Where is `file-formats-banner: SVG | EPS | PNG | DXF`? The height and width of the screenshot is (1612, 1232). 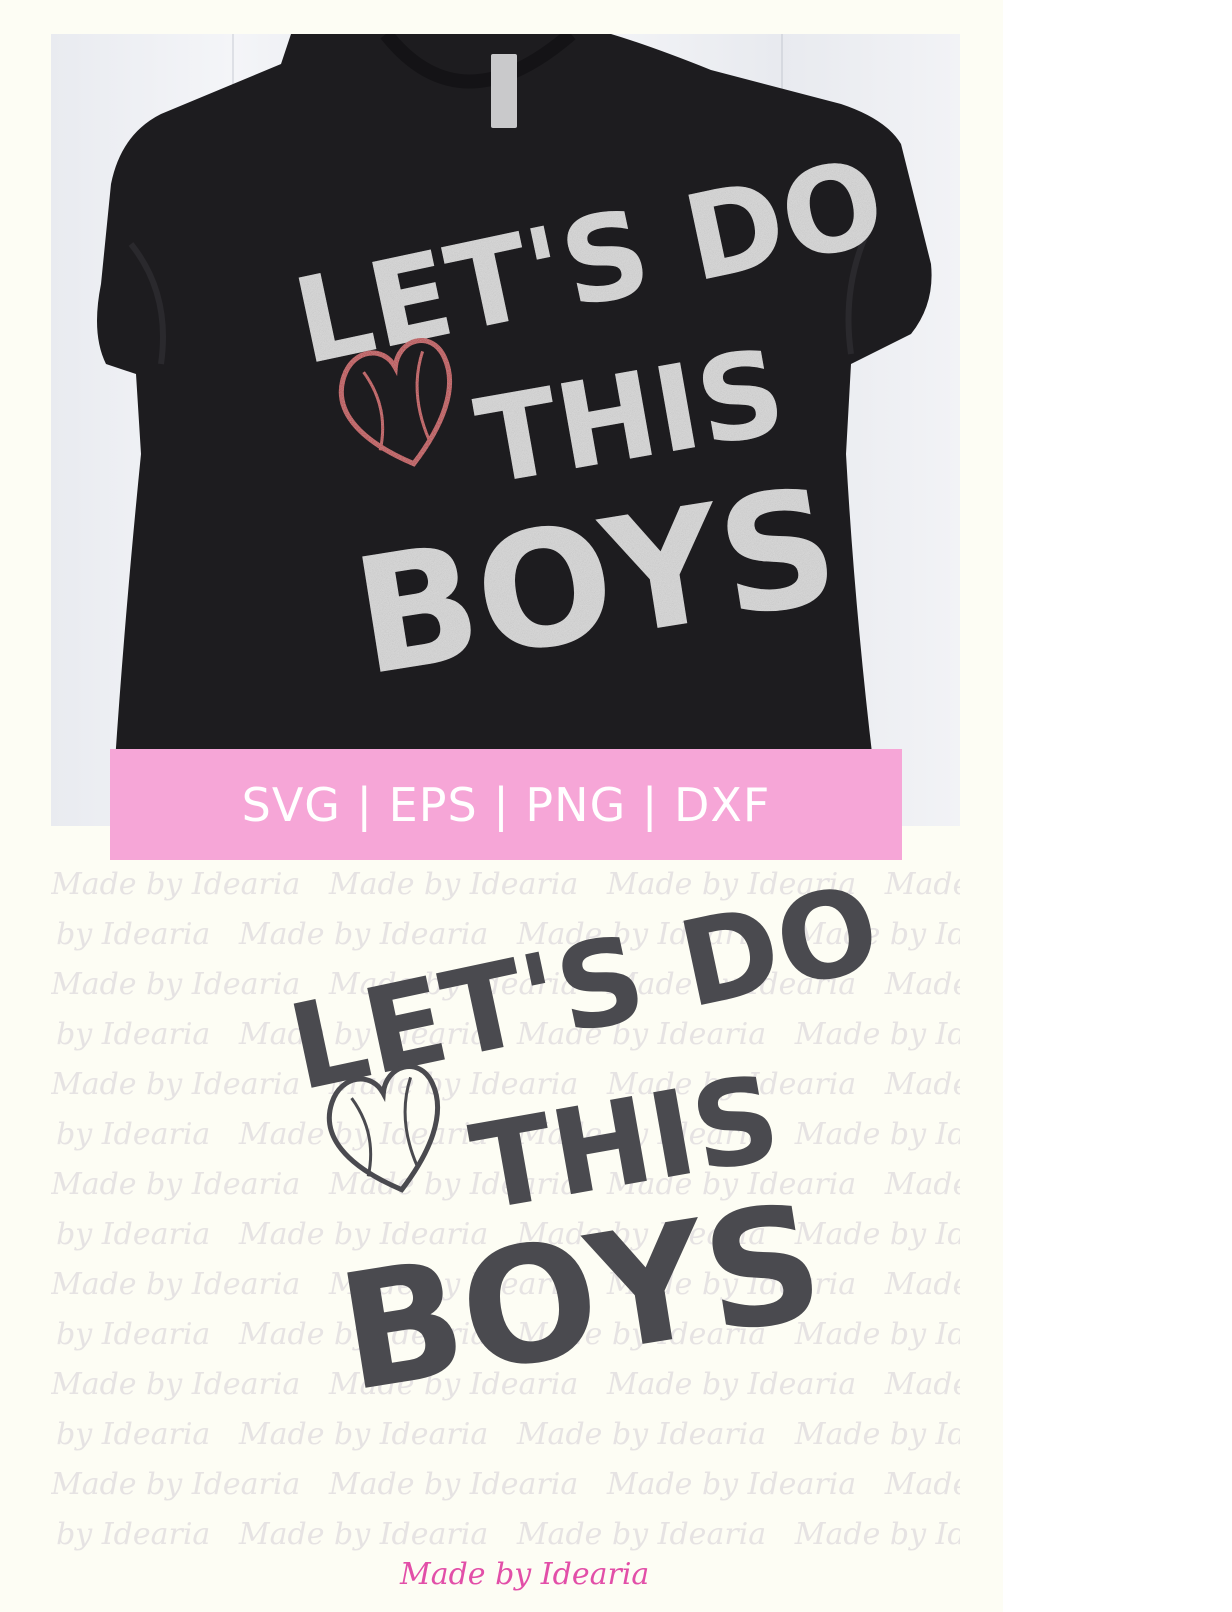
file-formats-banner: SVG | EPS | PNG | DXF is located at coordinates (506, 804).